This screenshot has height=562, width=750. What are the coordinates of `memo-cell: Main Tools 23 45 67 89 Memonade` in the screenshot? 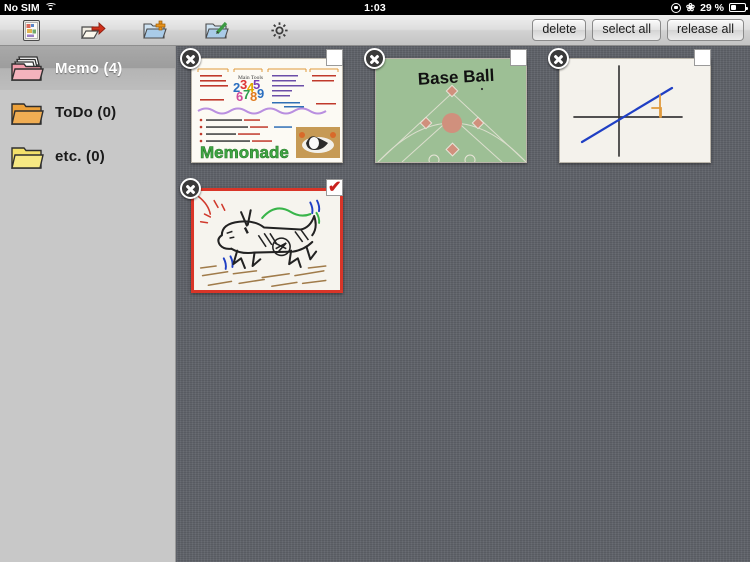 It's located at (262, 111).